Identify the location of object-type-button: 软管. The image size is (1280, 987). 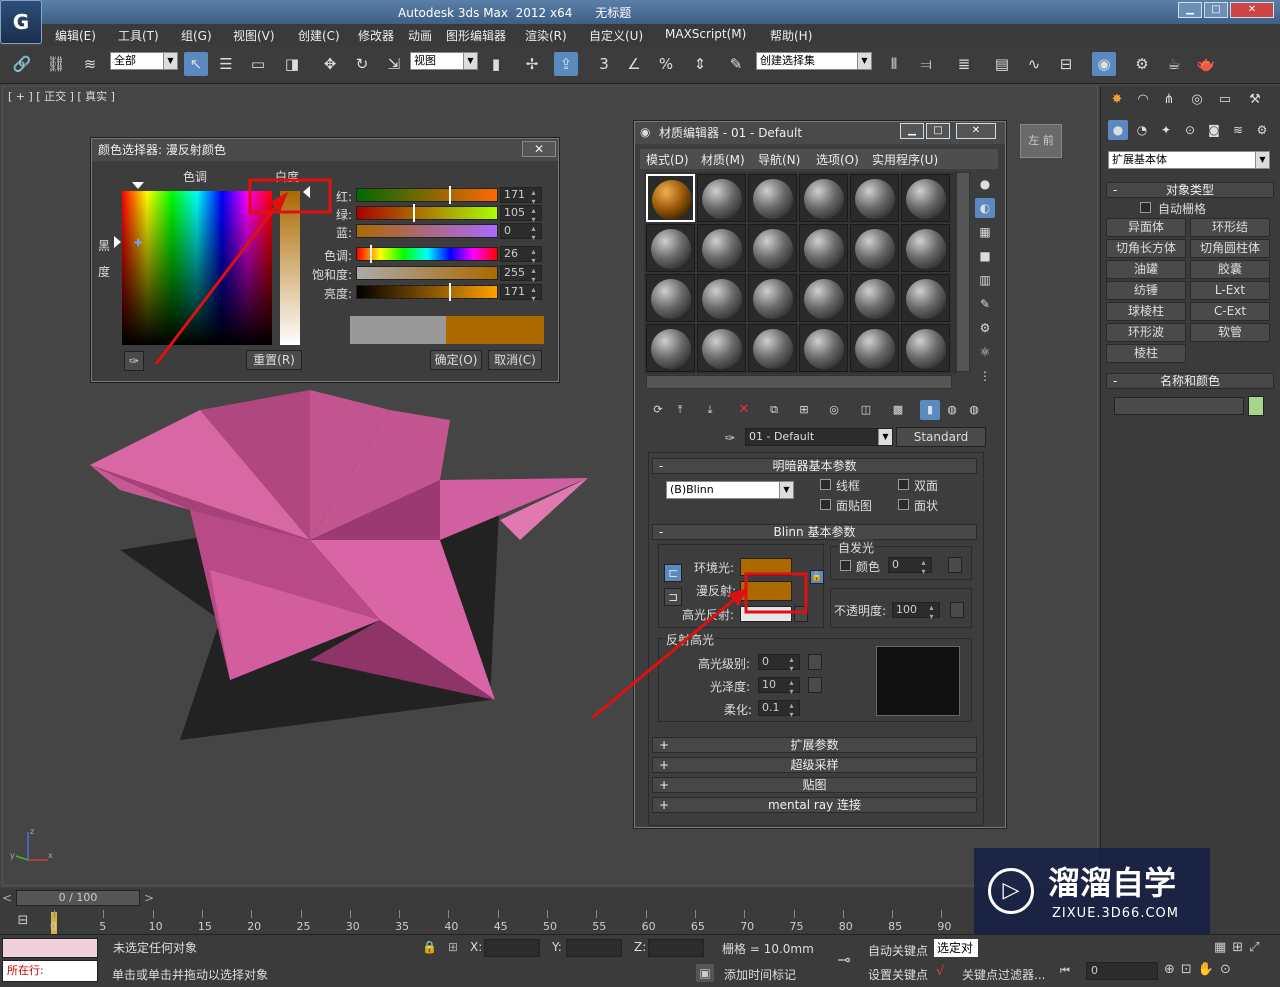
(1230, 332).